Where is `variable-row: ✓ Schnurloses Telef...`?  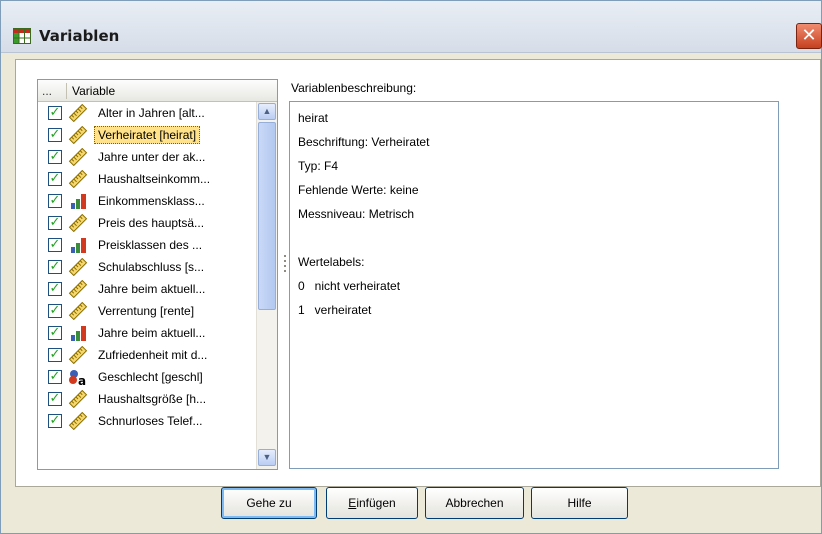 variable-row: ✓ Schnurloses Telef... is located at coordinates (147, 421).